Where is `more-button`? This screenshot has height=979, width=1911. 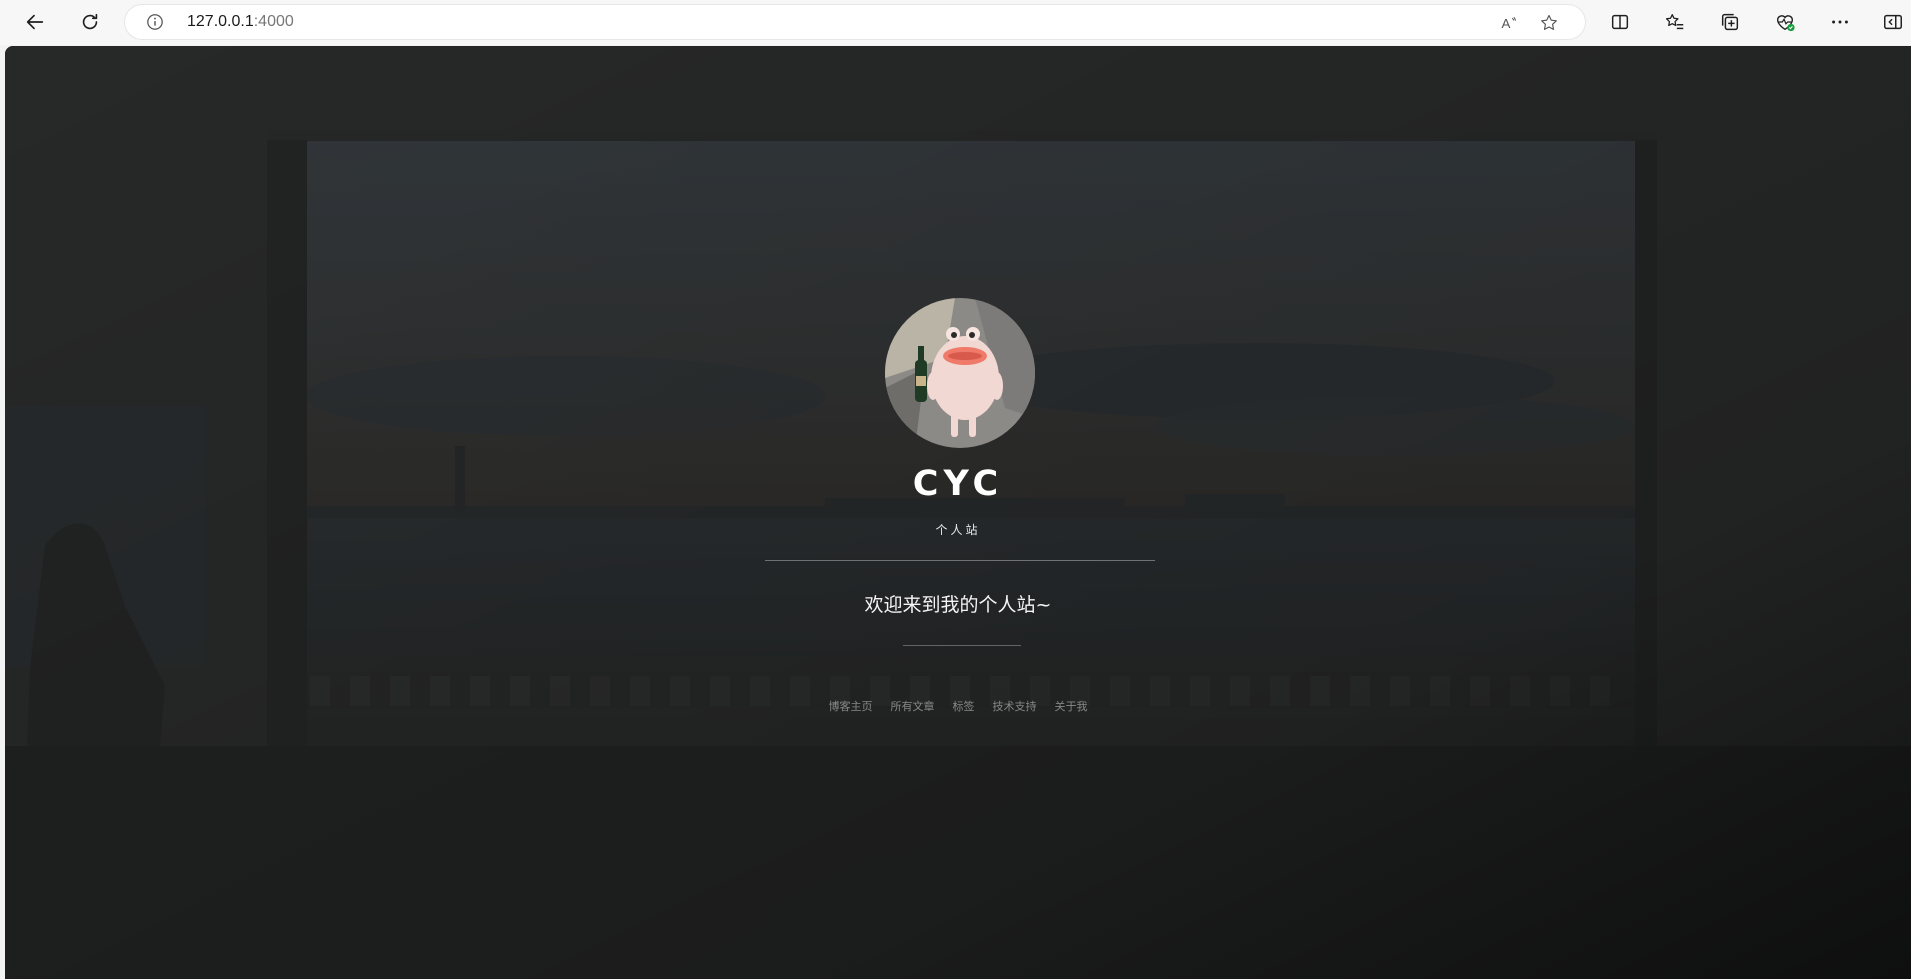 more-button is located at coordinates (1840, 22).